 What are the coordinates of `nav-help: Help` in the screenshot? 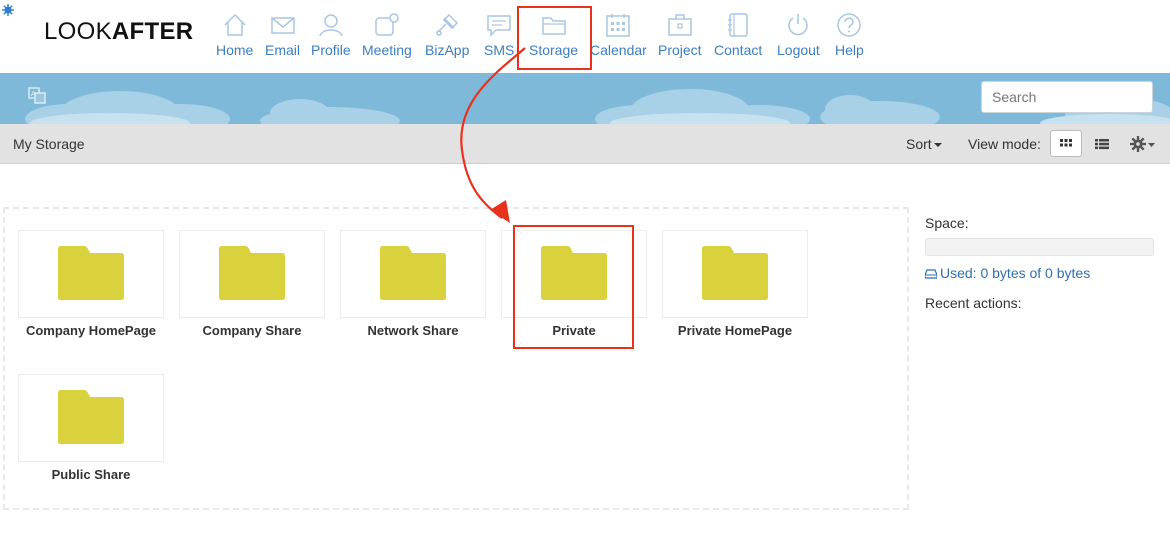 It's located at (849, 35).